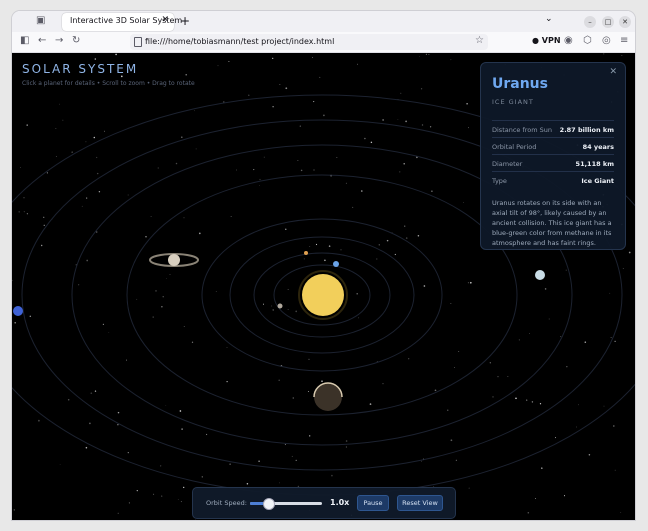  What do you see at coordinates (306, 253) in the screenshot?
I see `planet-venus` at bounding box center [306, 253].